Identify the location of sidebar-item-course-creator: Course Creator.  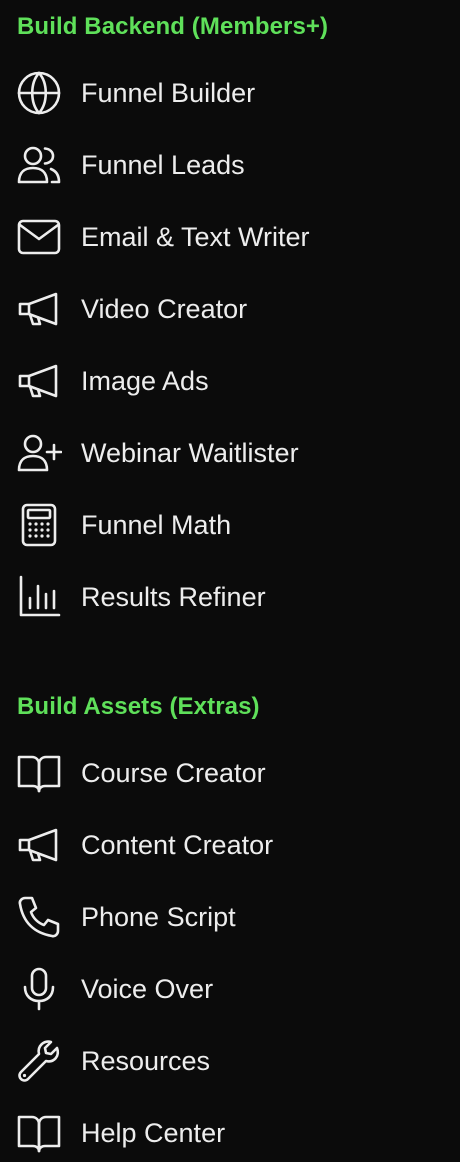
(230, 772).